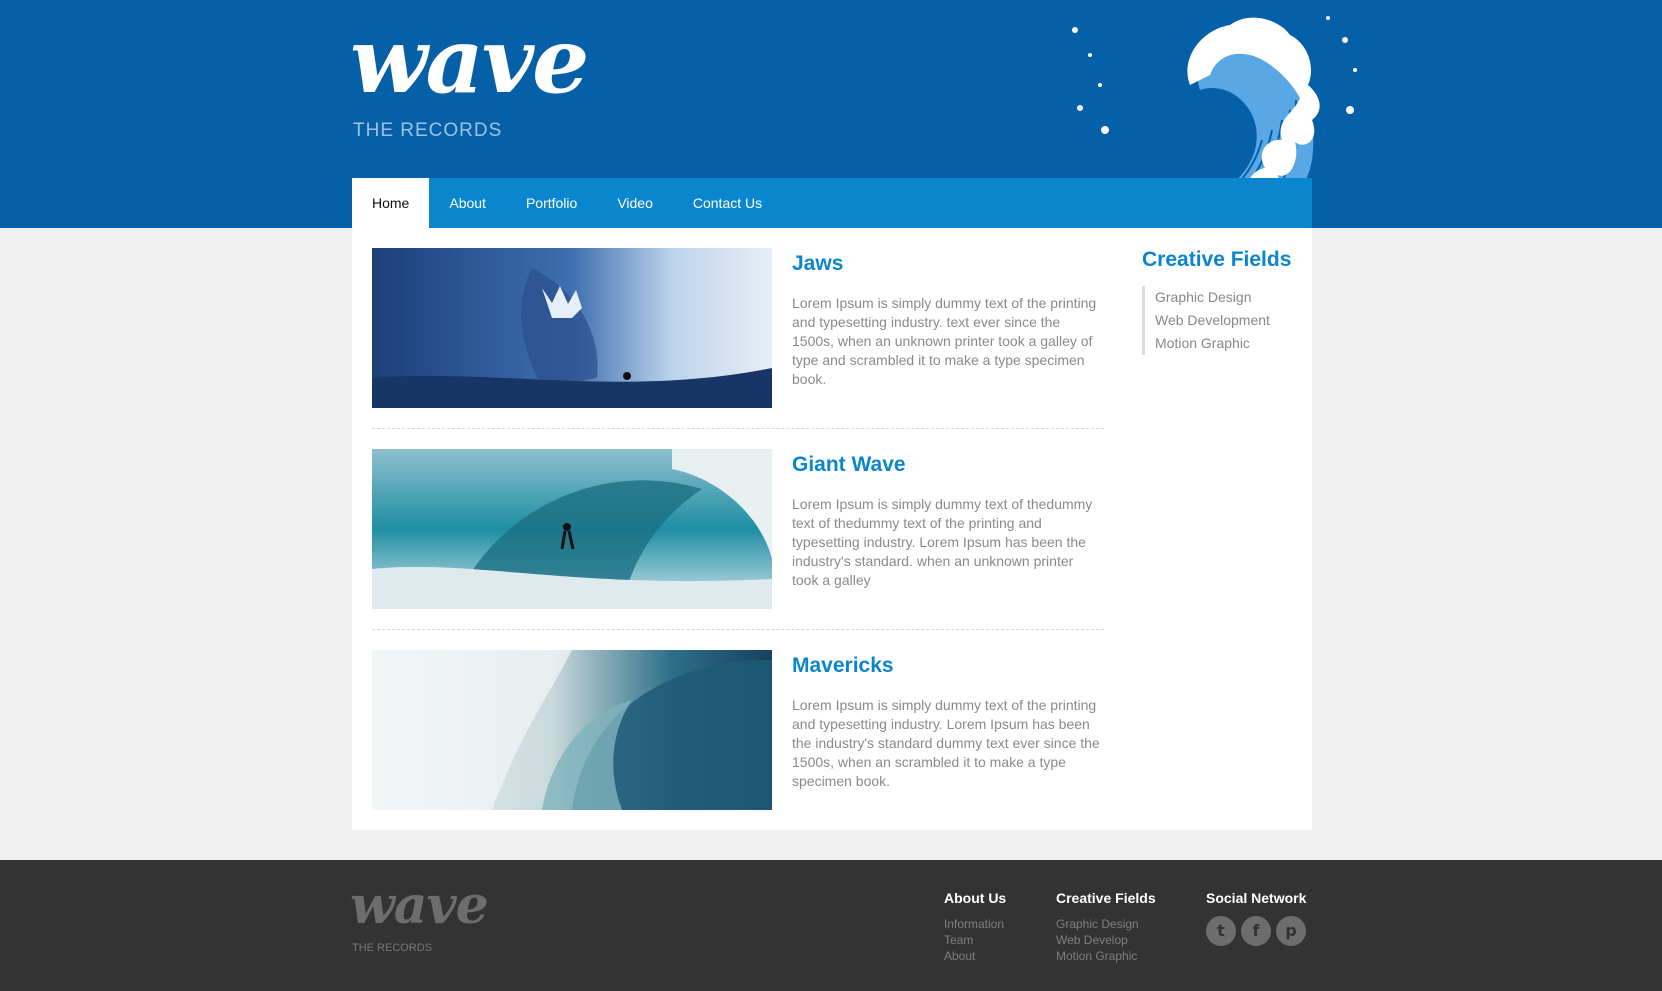 This screenshot has height=991, width=1662. I want to click on post-title-giant-wave: Giant Wave, so click(849, 465).